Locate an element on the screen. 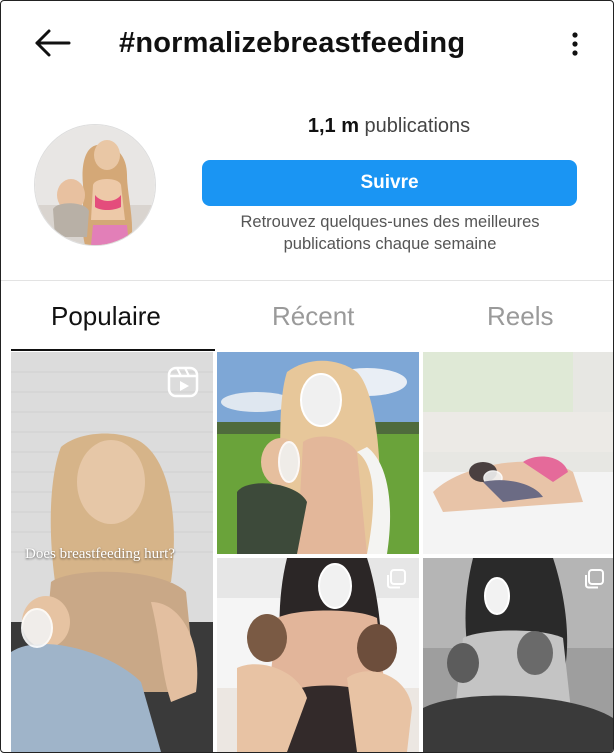 This screenshot has width=614, height=753. more-options-button is located at coordinates (575, 46).